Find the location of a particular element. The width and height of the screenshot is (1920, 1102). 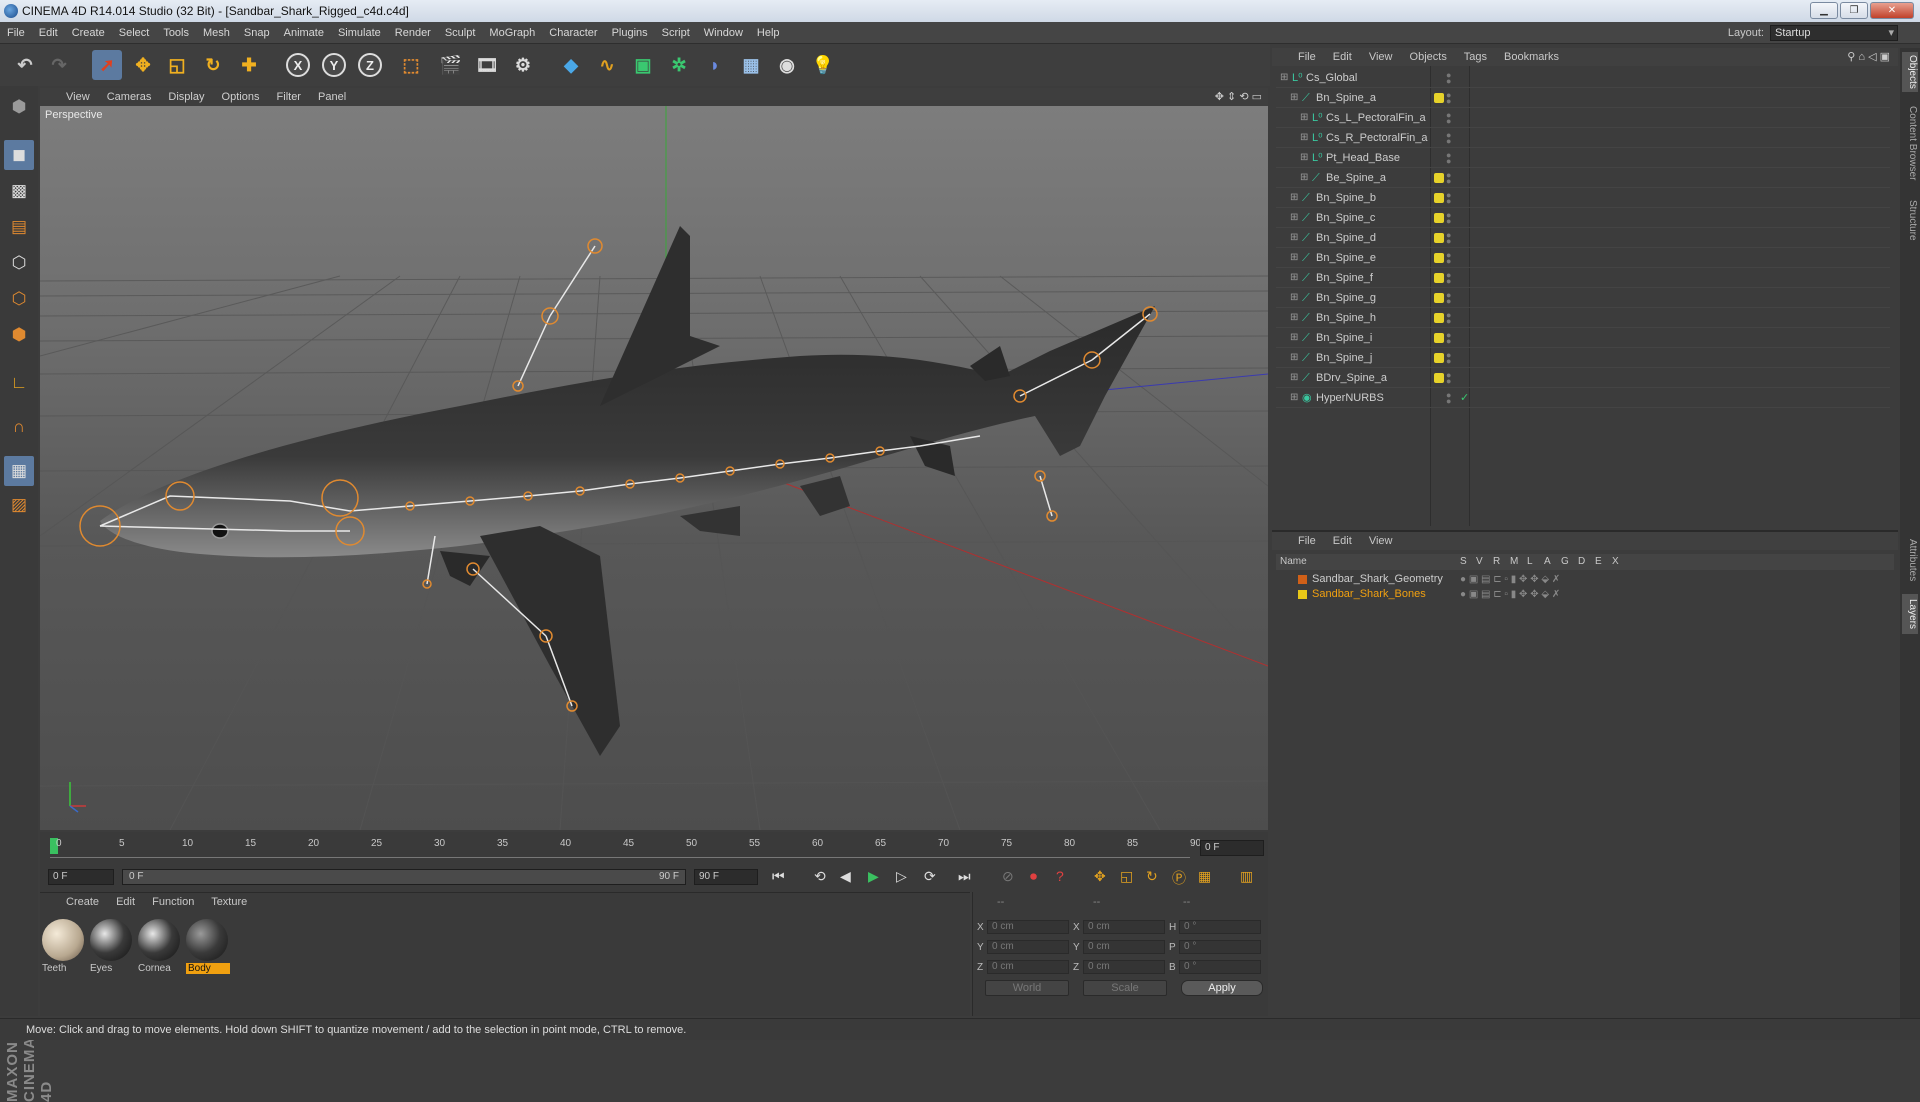

deformer-icon: ◗ is located at coordinates (715, 65).